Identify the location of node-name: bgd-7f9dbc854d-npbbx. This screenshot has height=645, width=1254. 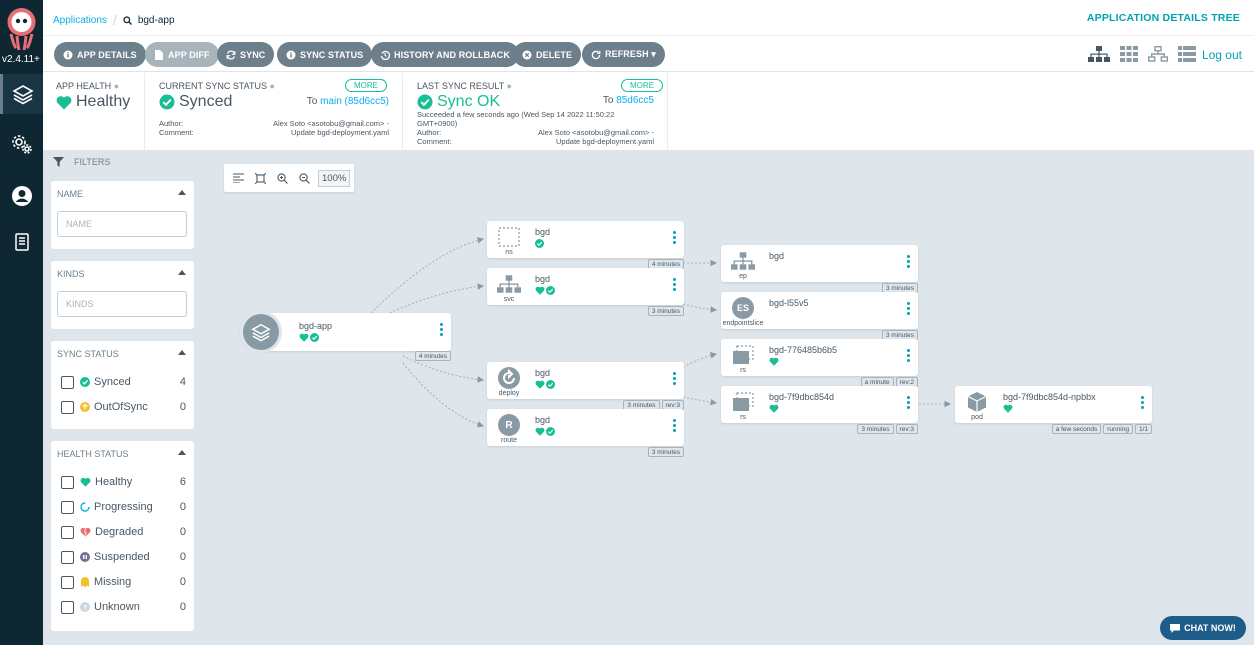
(1049, 397).